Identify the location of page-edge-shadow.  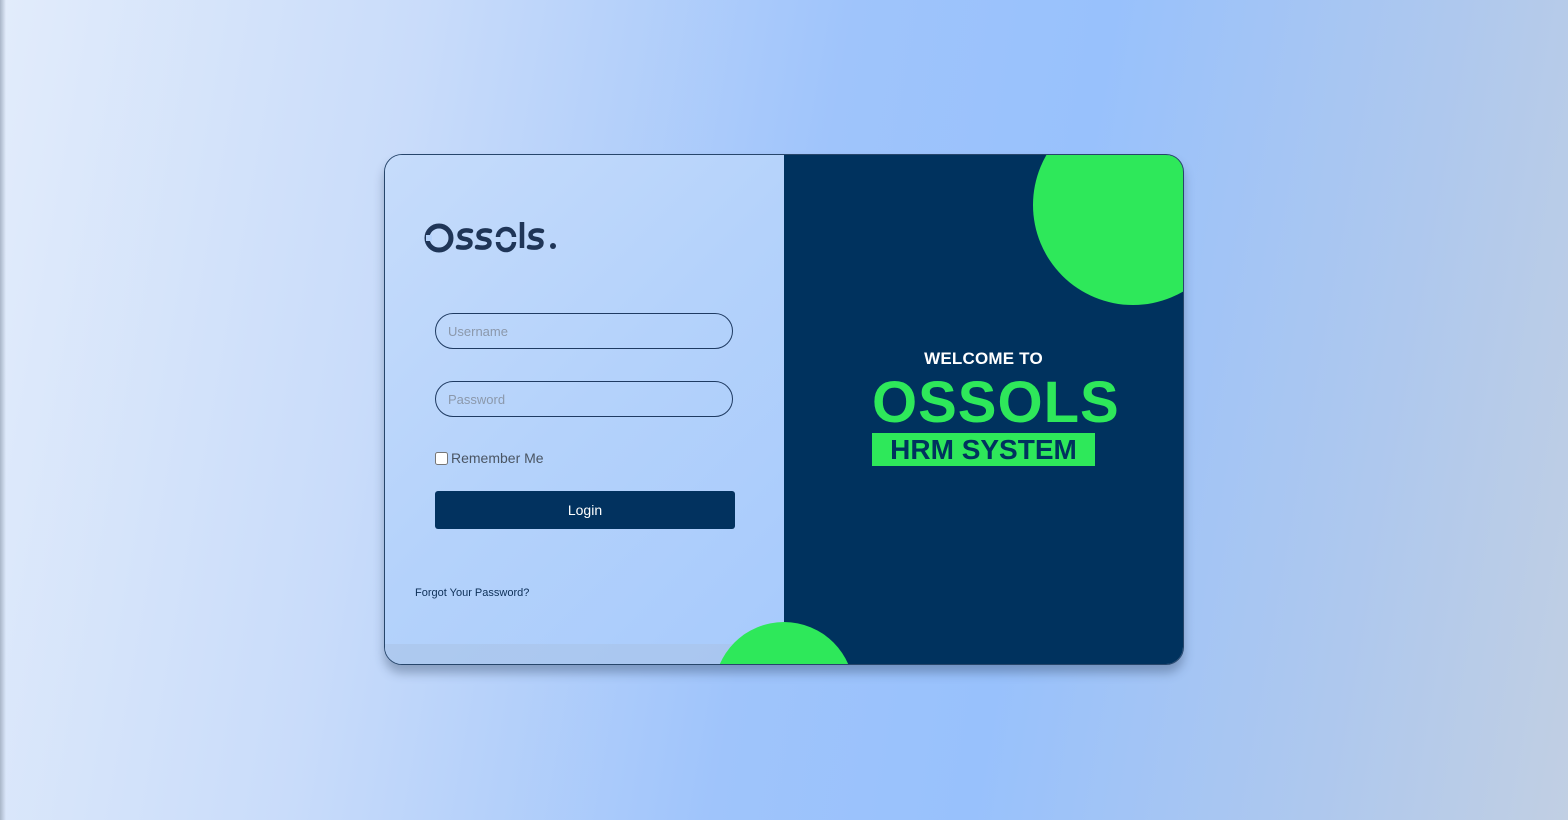
(3, 410).